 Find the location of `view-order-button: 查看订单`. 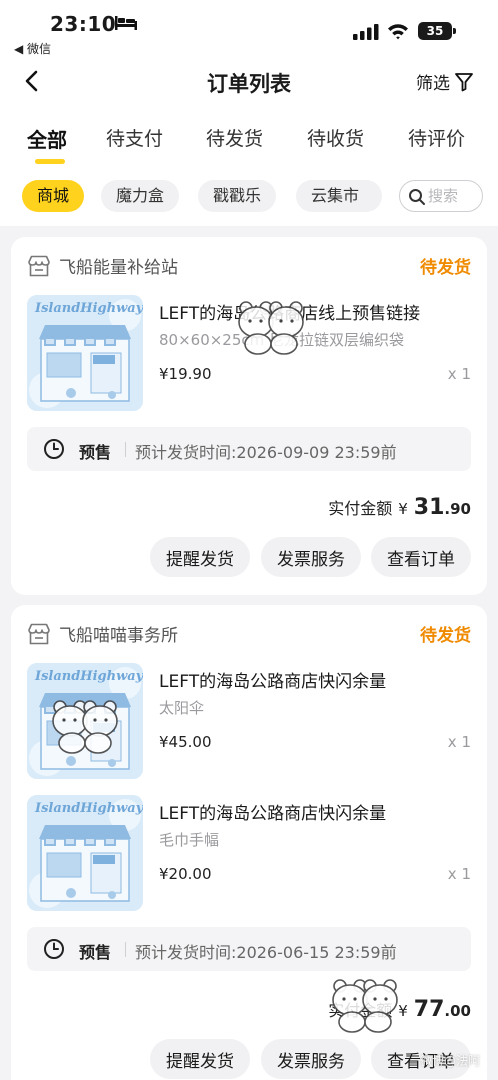

view-order-button: 查看订单 is located at coordinates (421, 557).